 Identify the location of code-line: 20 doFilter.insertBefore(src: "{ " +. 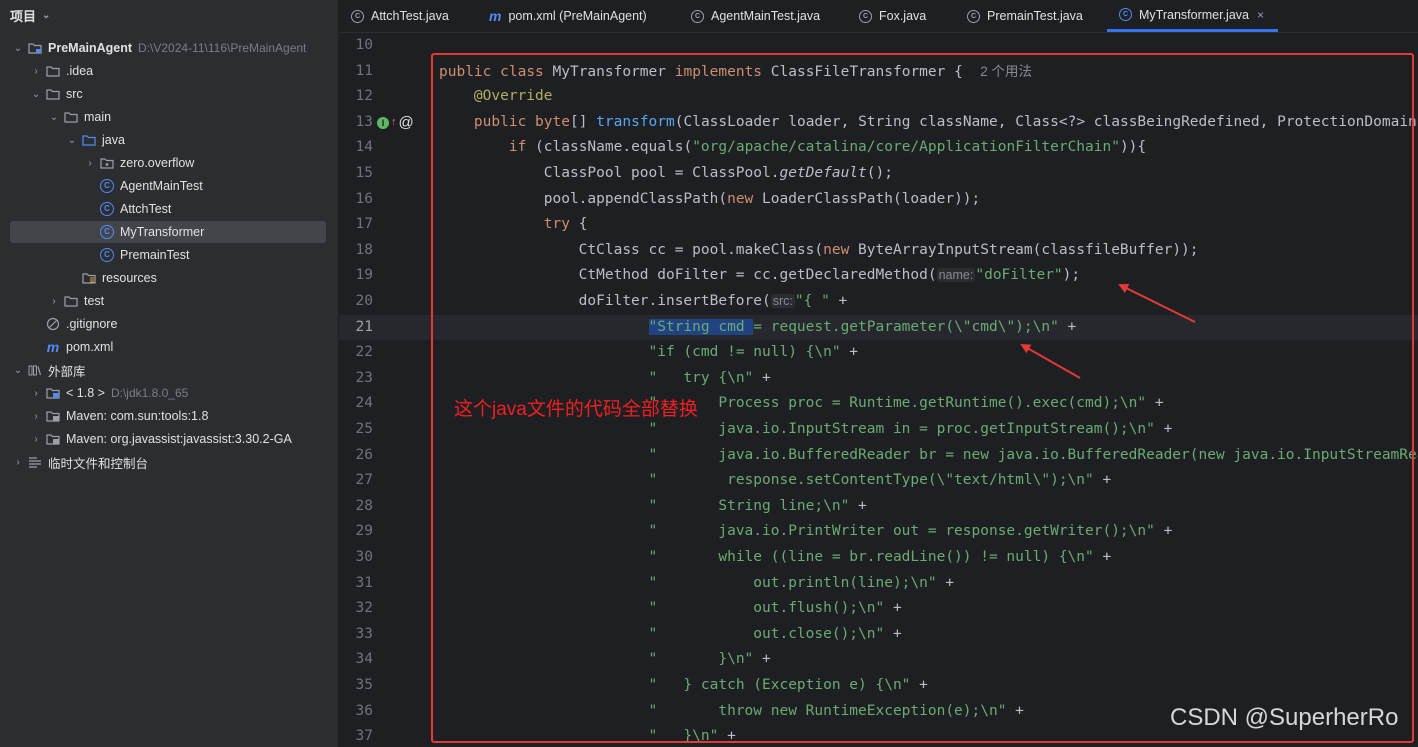
(878, 302).